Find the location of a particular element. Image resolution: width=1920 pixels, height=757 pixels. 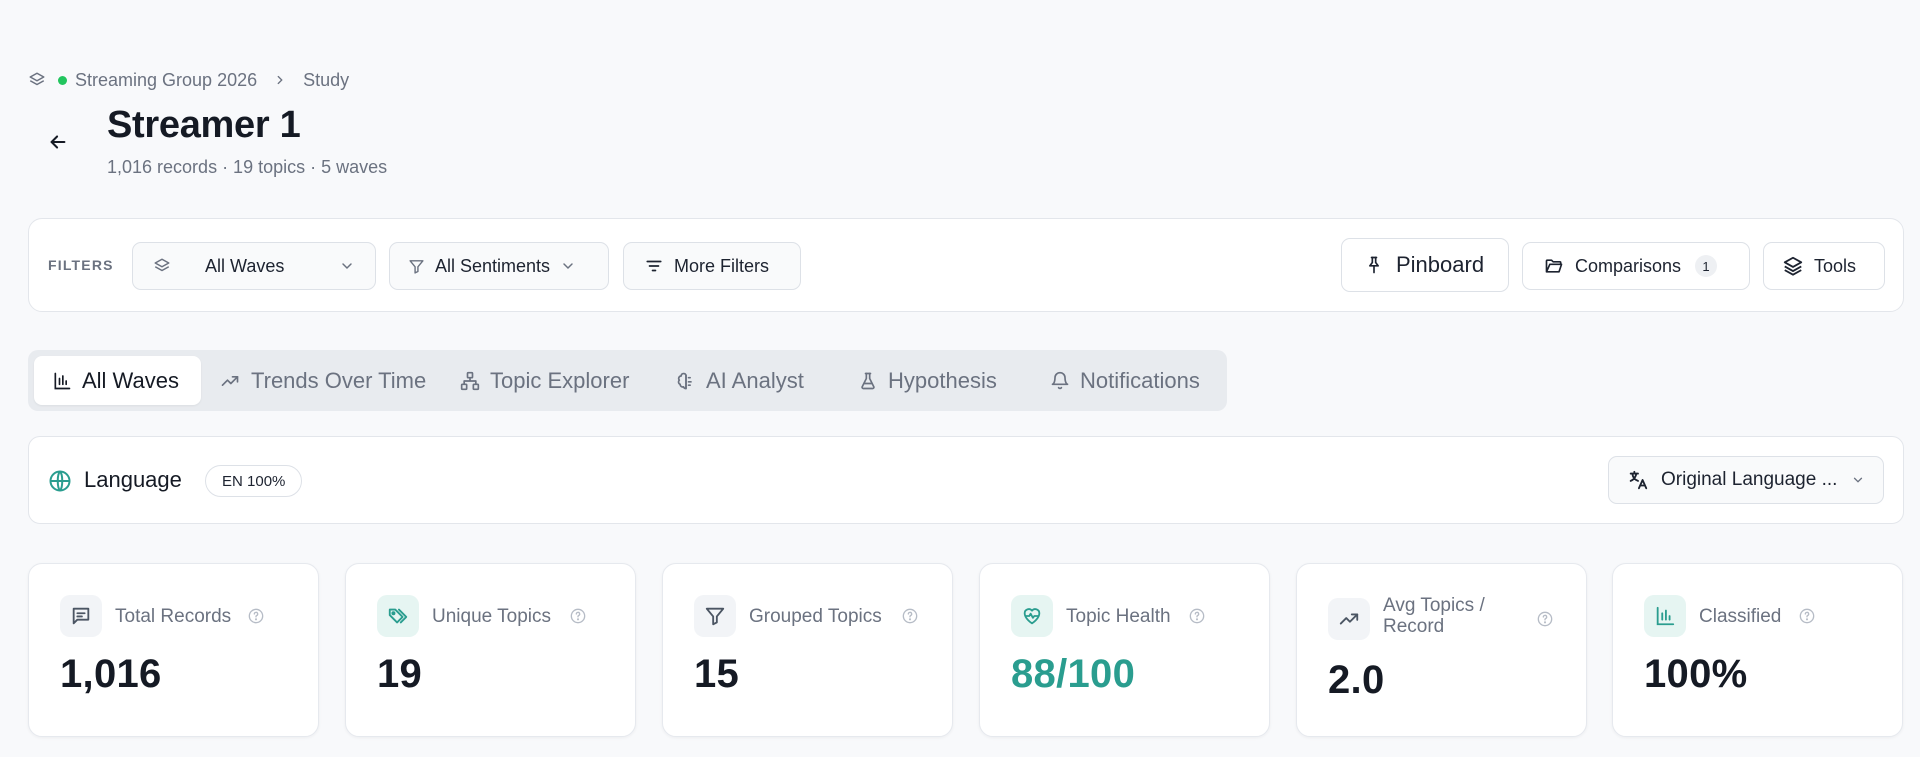

language-title: Language is located at coordinates (133, 479).